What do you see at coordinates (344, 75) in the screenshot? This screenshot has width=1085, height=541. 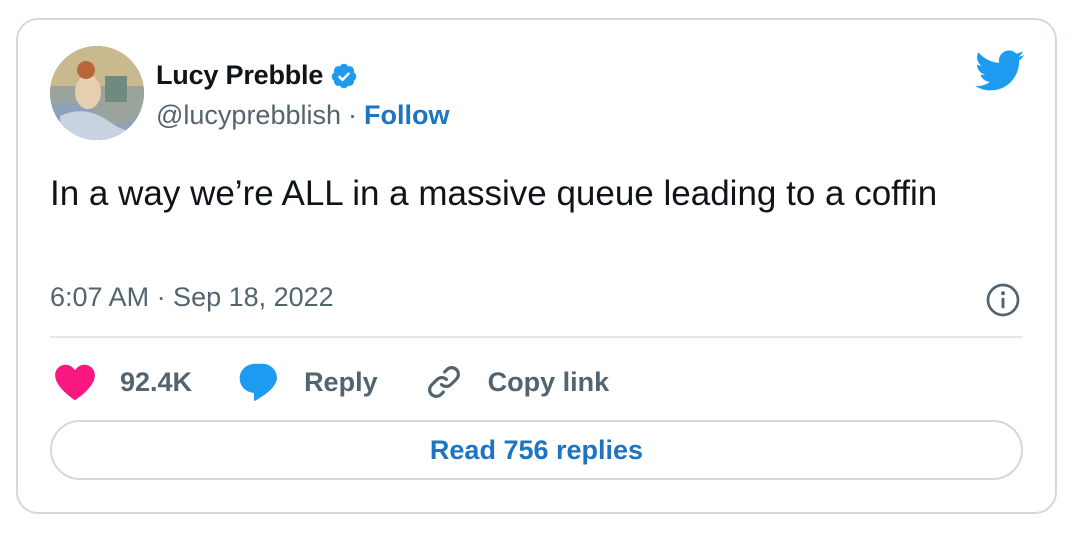 I see `verified-badge-icon` at bounding box center [344, 75].